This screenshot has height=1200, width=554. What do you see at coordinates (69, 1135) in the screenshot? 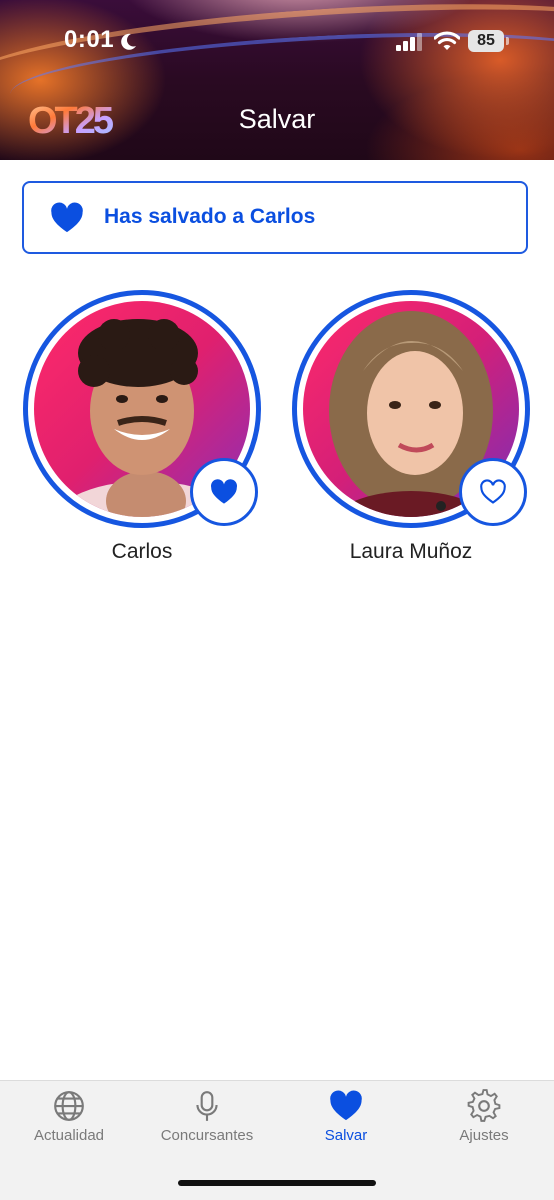
I see `tab-label: Actualidad` at bounding box center [69, 1135].